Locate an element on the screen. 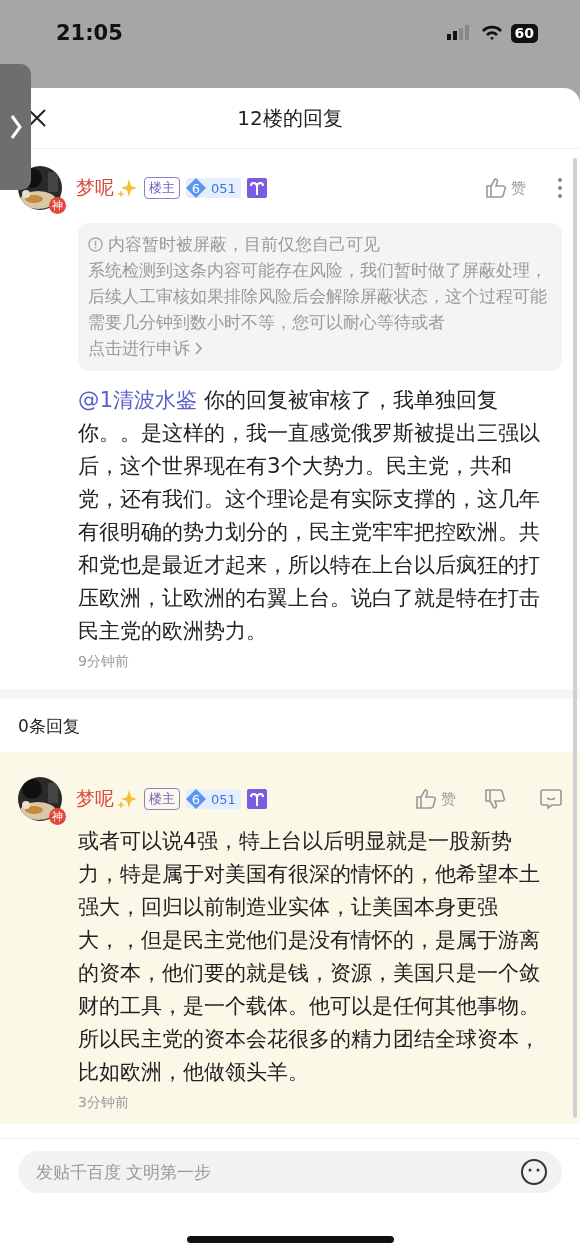 This screenshot has width=580, height=1255. comment-input: 发贴千百度 文明第一步 is located at coordinates (278, 1172).